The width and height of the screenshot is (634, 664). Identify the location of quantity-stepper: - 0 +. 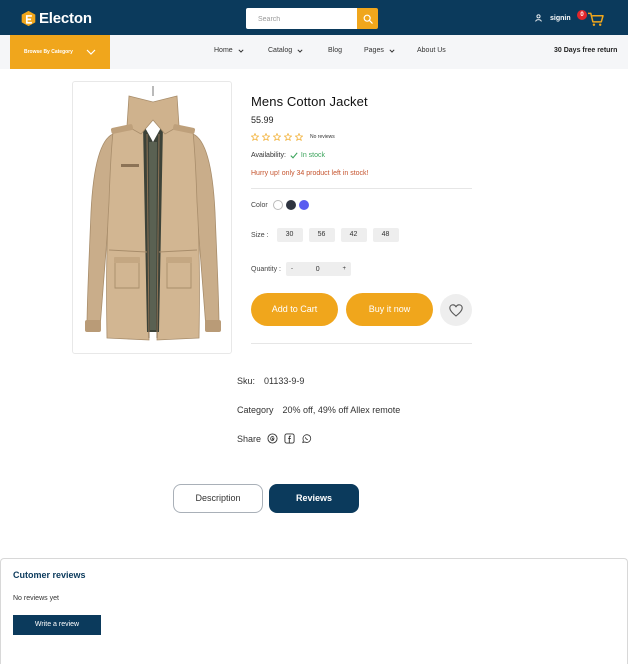
(318, 269).